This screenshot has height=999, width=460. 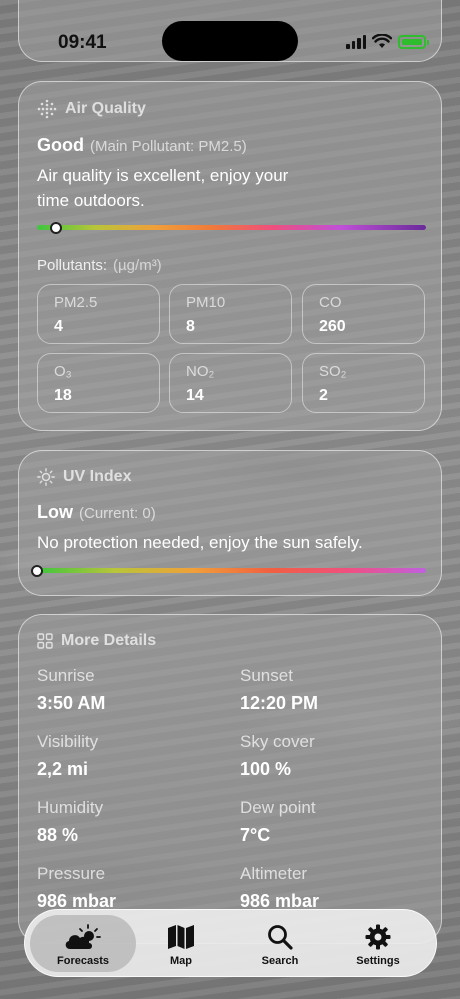 I want to click on air-quality-header: Air Quality, so click(x=91, y=109).